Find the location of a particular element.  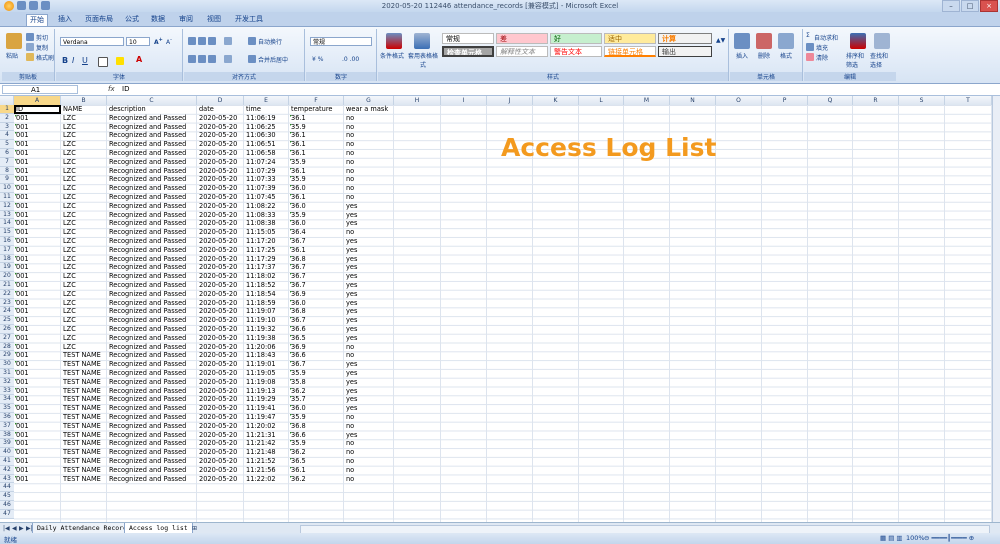

vertical-scrollbar is located at coordinates (996, 309).